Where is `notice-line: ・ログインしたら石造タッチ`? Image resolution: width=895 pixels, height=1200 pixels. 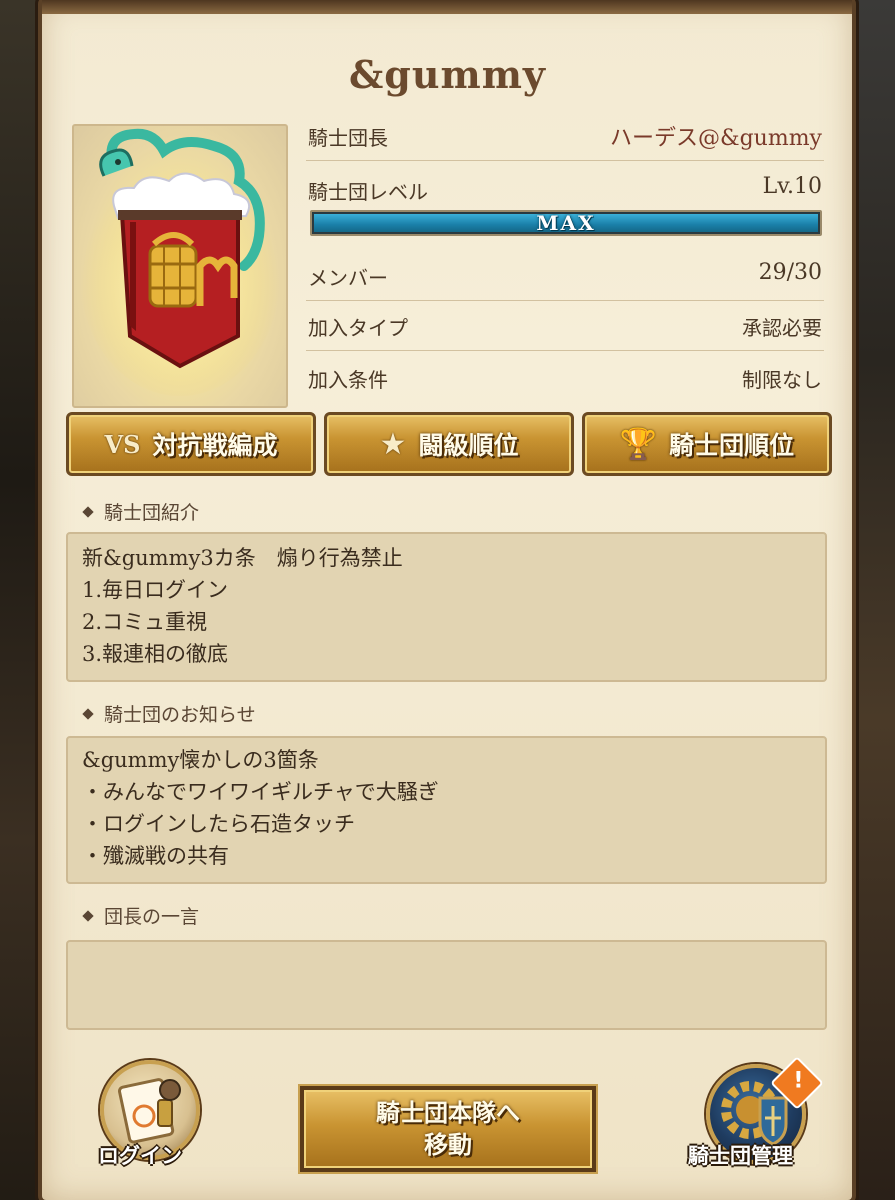
notice-line: ・ログインしたら石造タッチ is located at coordinates (218, 824).